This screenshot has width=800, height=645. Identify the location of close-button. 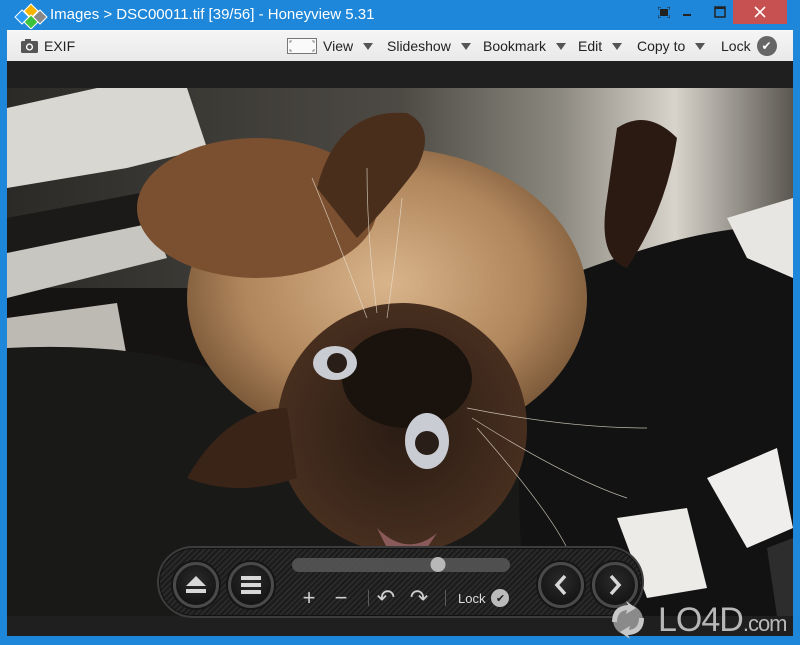
(760, 12).